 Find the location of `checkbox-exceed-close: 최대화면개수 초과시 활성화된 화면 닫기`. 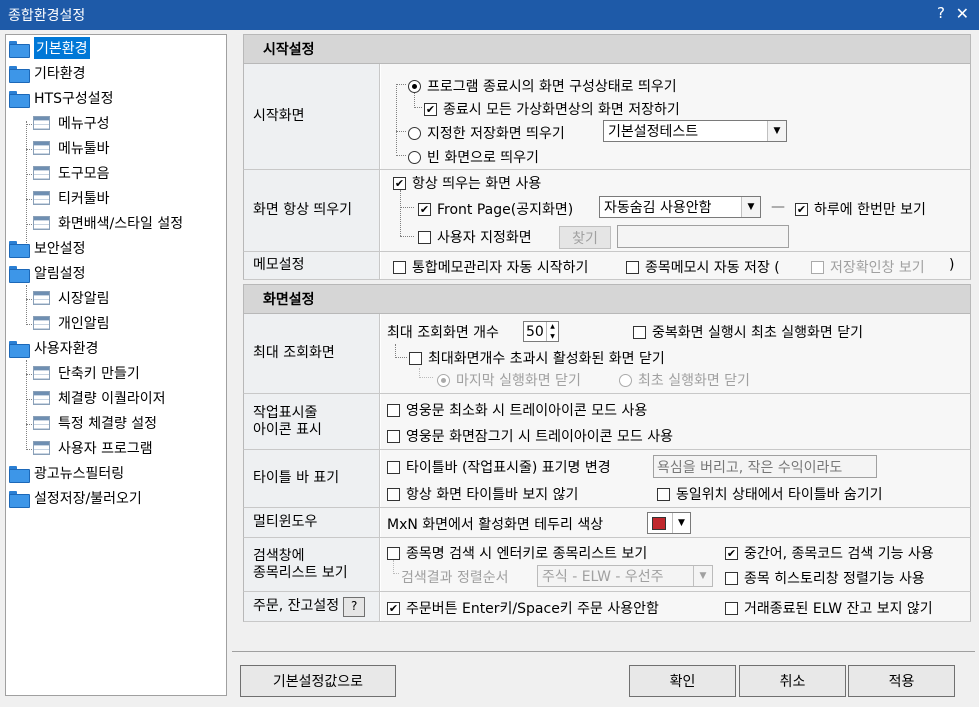

checkbox-exceed-close: 최대화면개수 초과시 활성화된 화면 닫기 is located at coordinates (537, 358).